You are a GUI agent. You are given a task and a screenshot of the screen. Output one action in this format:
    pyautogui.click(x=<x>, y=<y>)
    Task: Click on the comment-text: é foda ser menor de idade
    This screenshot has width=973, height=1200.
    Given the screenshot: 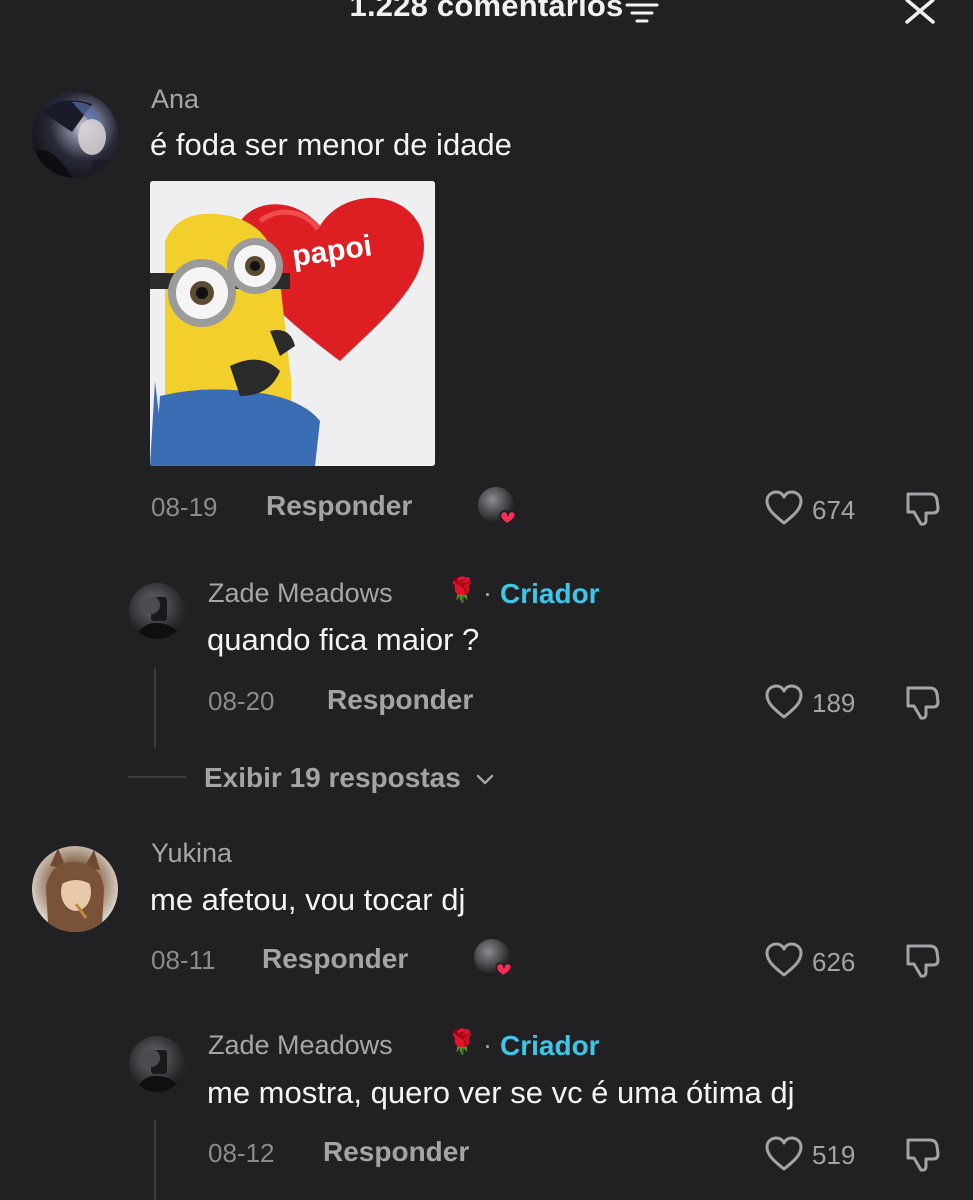 What is the action you would take?
    pyautogui.click(x=331, y=144)
    